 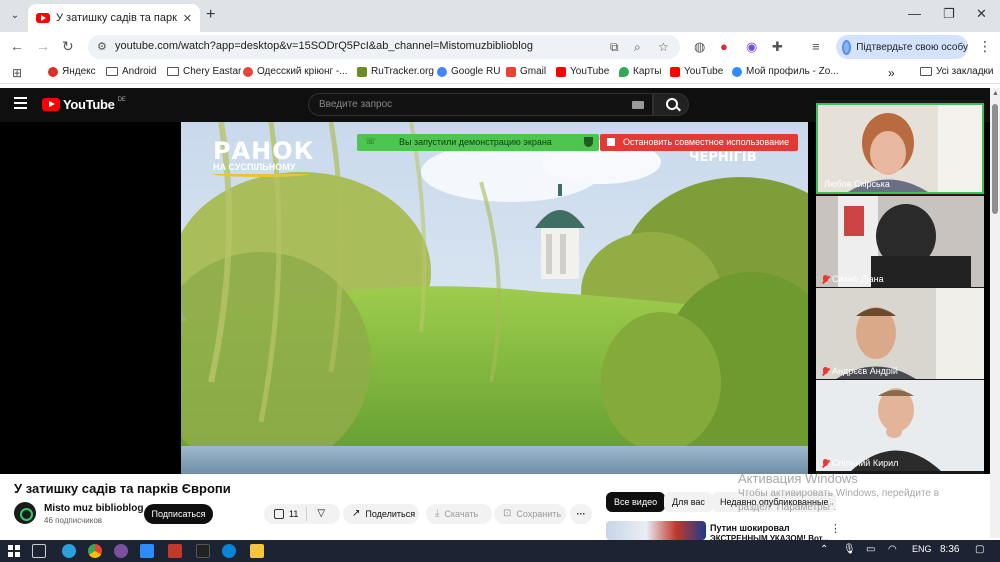 I want to click on youtube-logo: YouTube DE, so click(x=84, y=104).